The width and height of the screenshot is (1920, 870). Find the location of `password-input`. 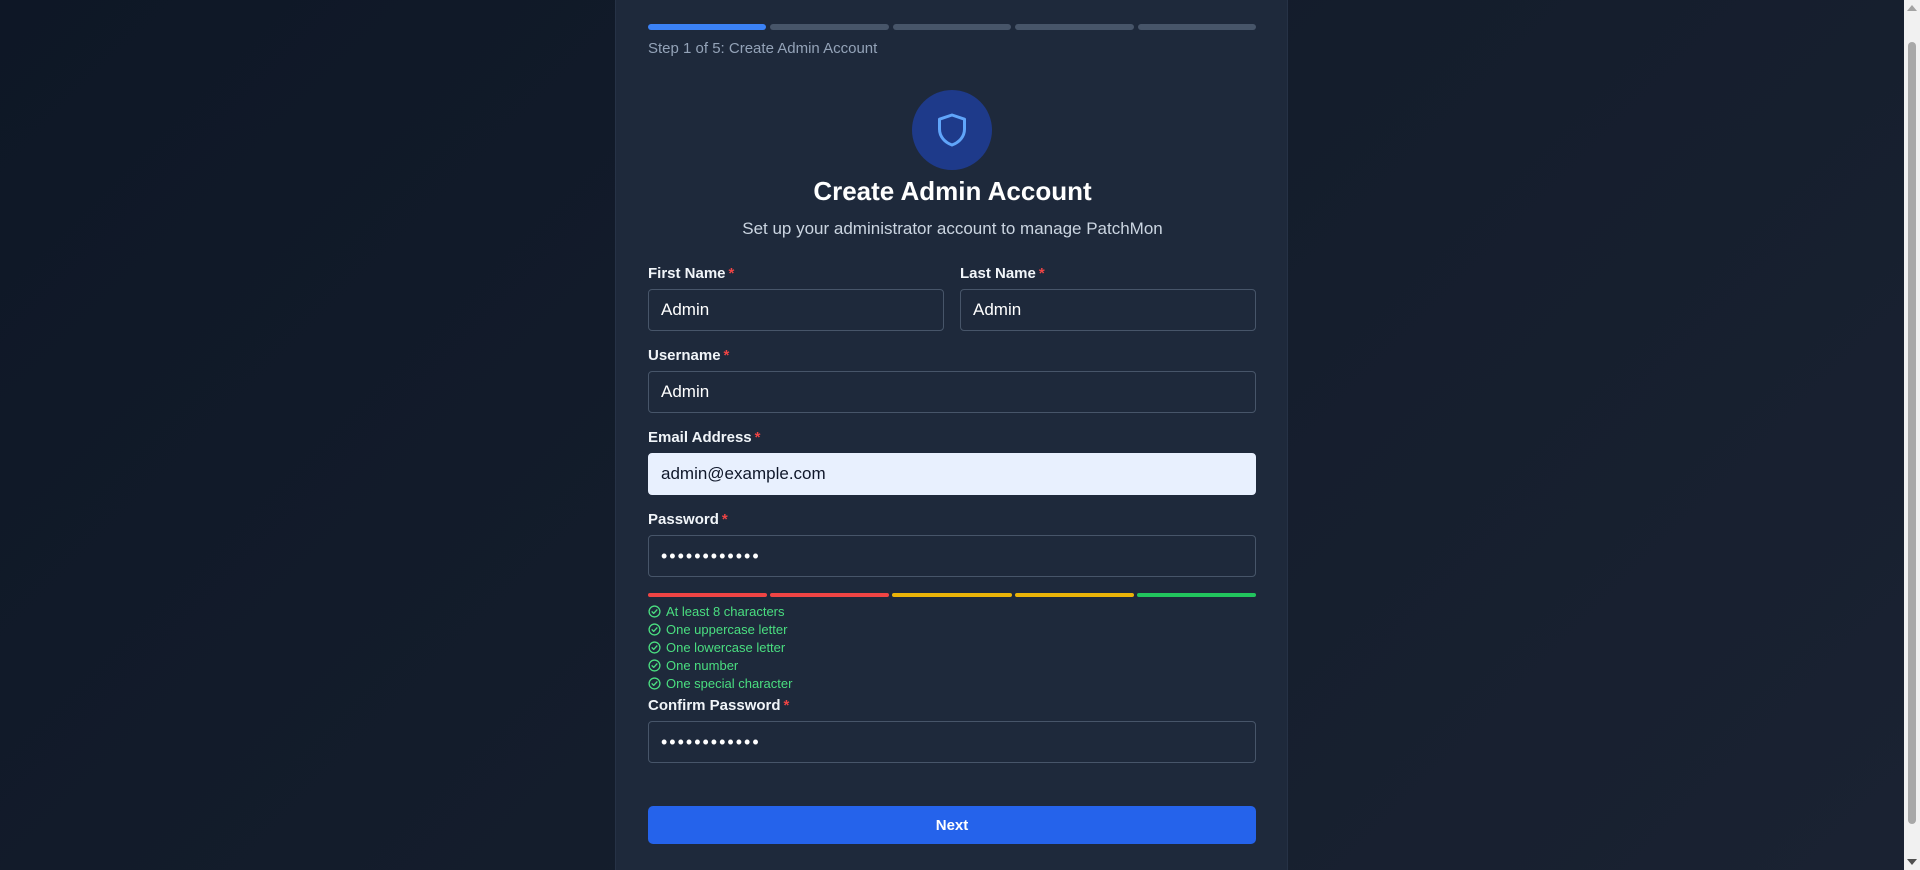

password-input is located at coordinates (952, 556).